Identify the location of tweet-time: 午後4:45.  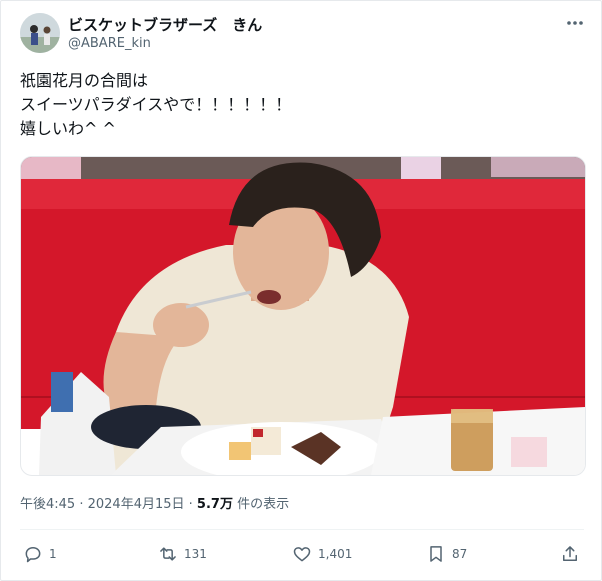
(47, 504).